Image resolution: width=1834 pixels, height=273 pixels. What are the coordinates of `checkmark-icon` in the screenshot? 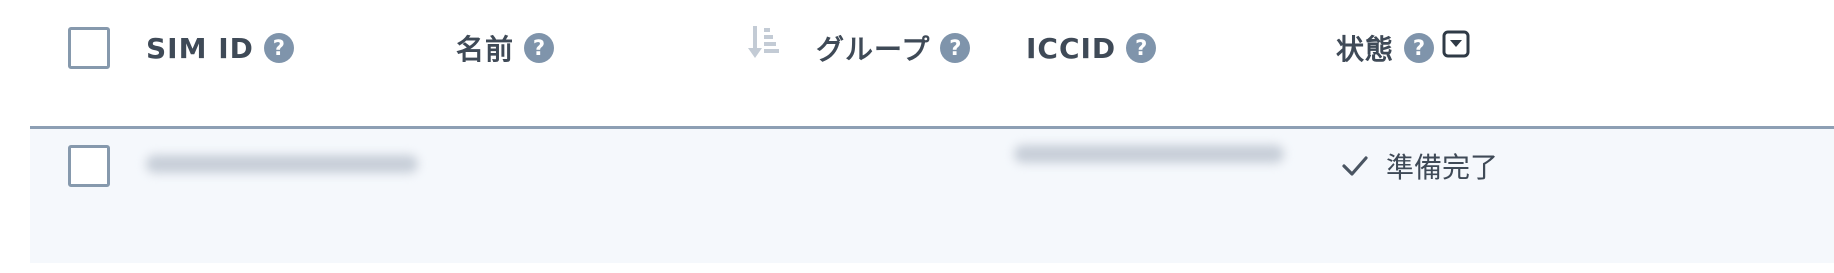 It's located at (1355, 166).